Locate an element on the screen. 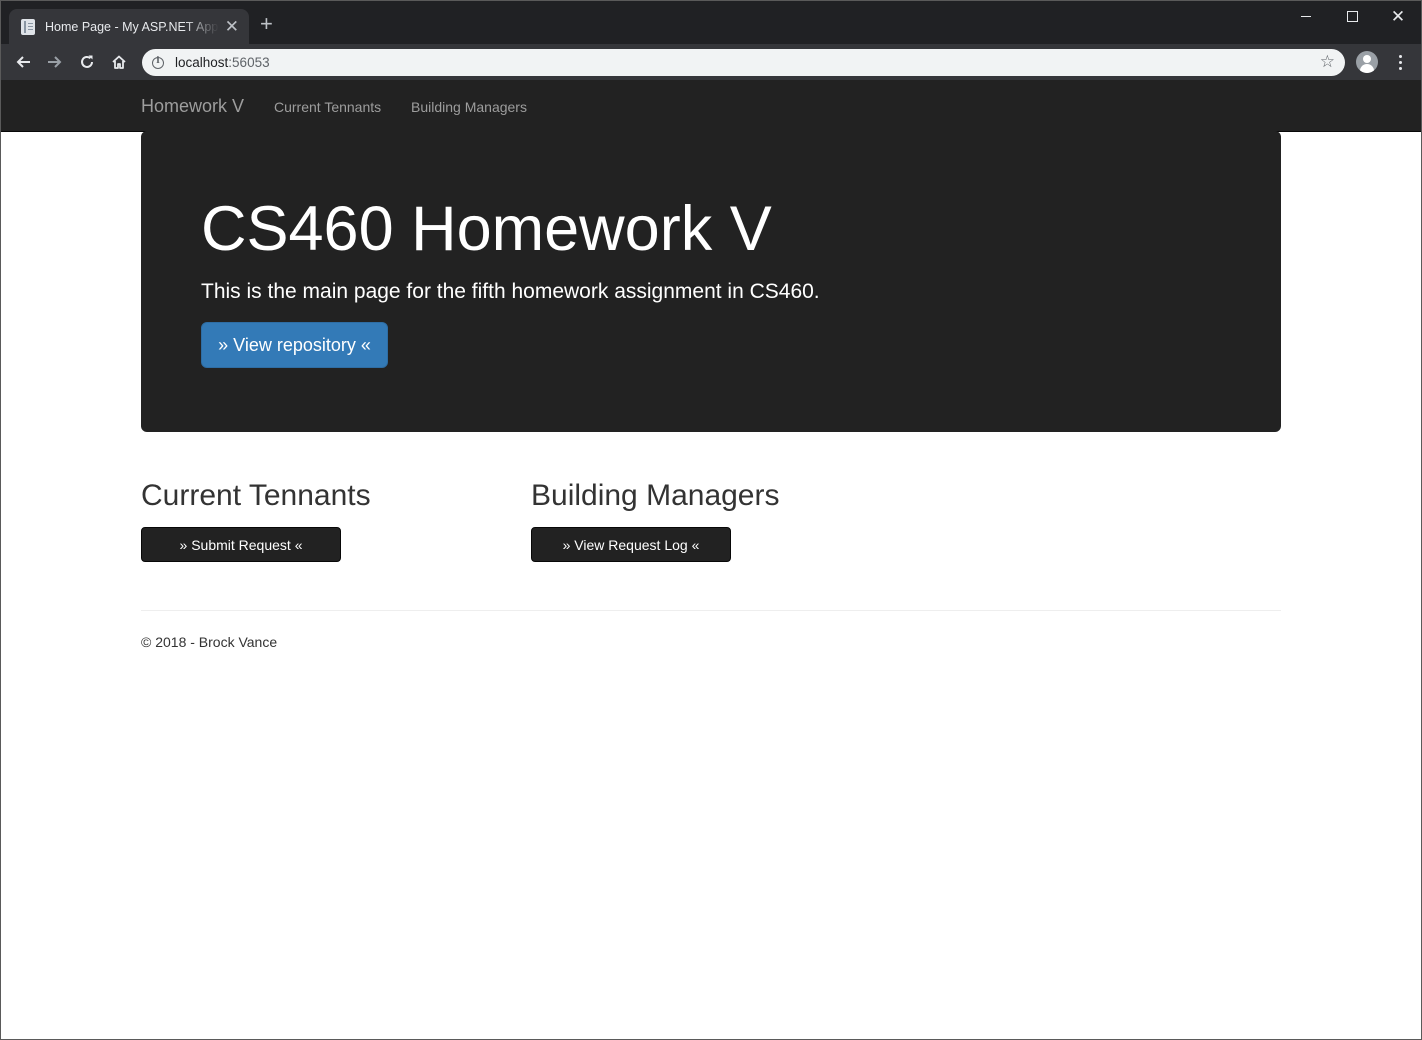 The image size is (1422, 1040). bookmark-star-icon: ☆ is located at coordinates (1327, 62).